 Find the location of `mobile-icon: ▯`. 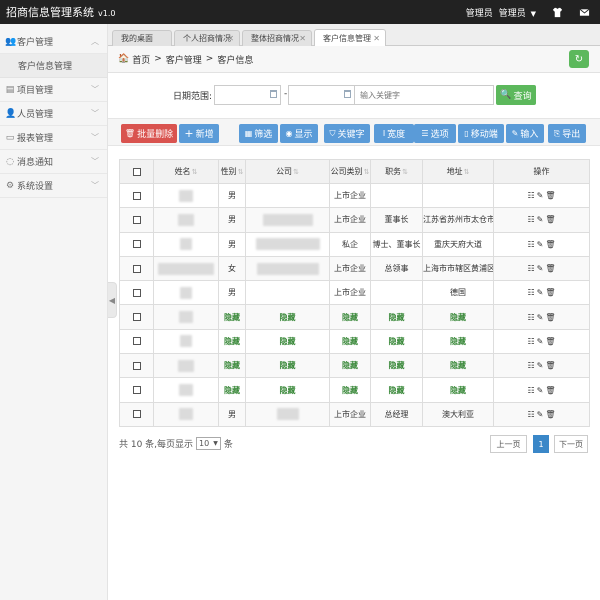

mobile-icon: ▯ is located at coordinates (466, 133).